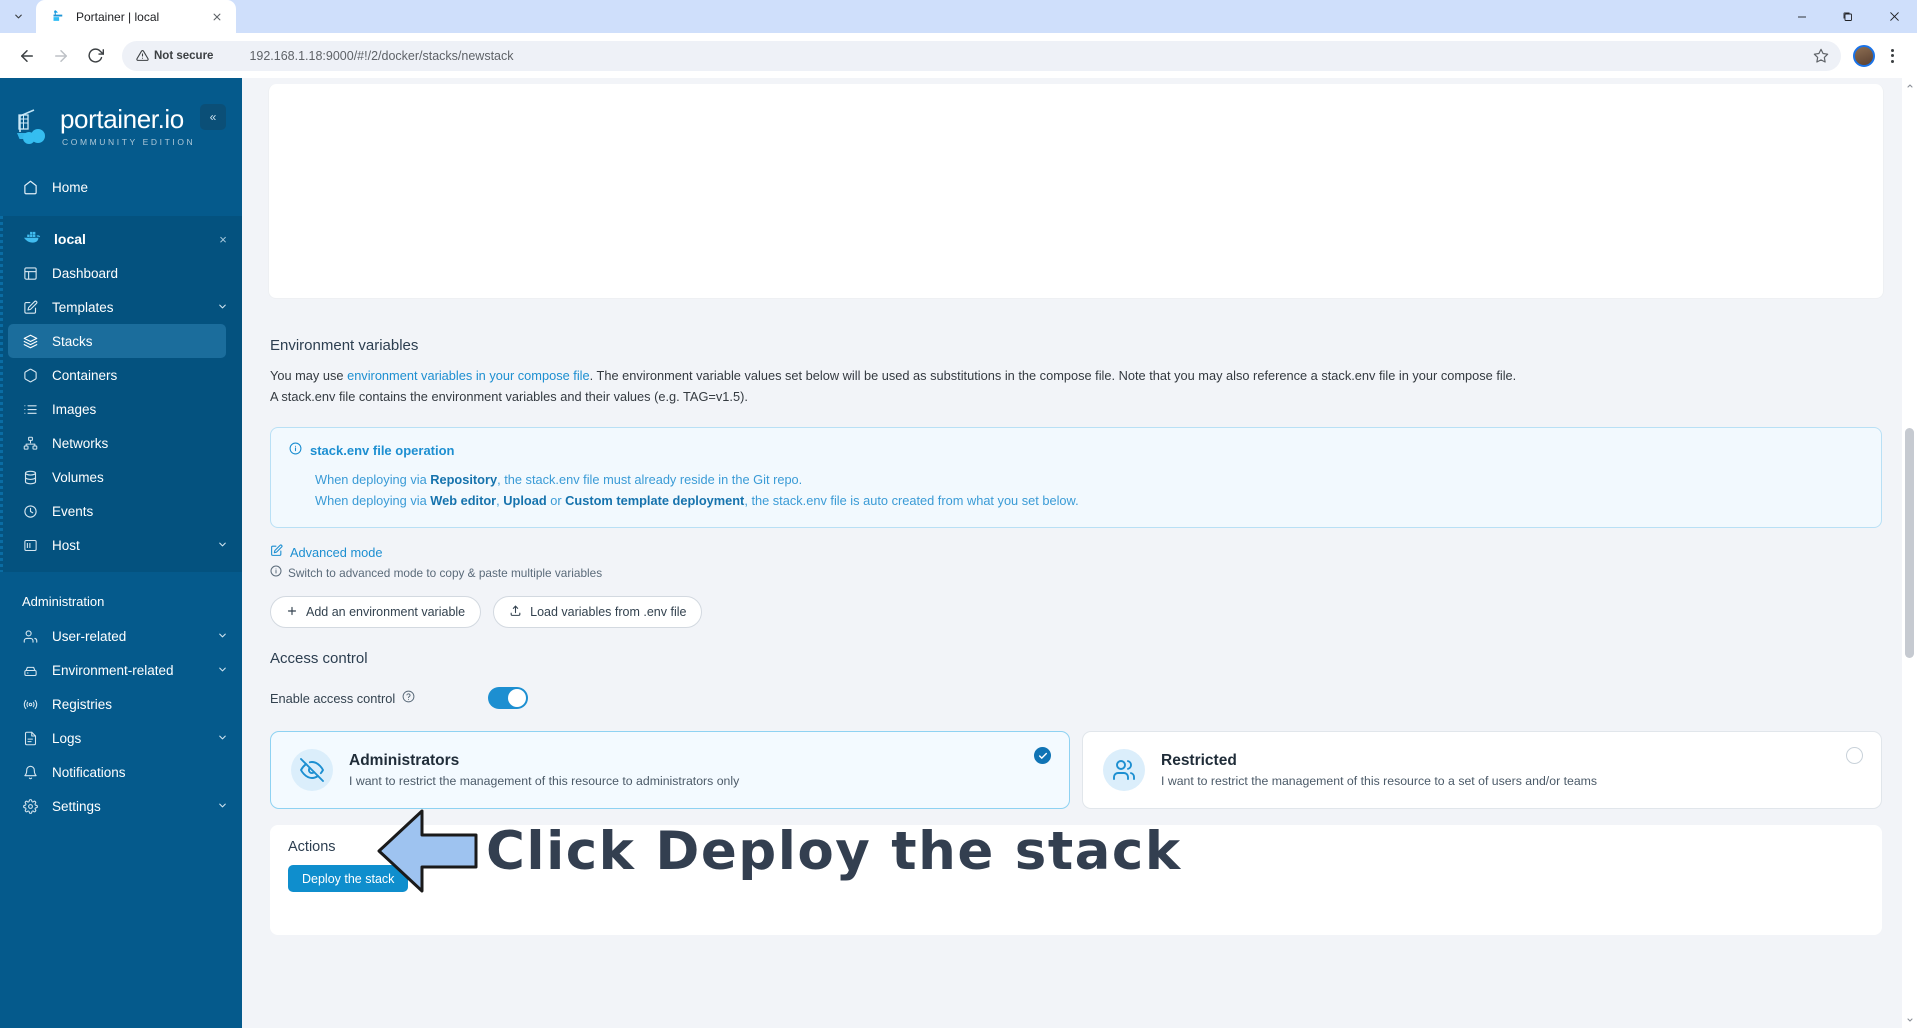  What do you see at coordinates (1076, 942) in the screenshot?
I see `page-bottom-gap` at bounding box center [1076, 942].